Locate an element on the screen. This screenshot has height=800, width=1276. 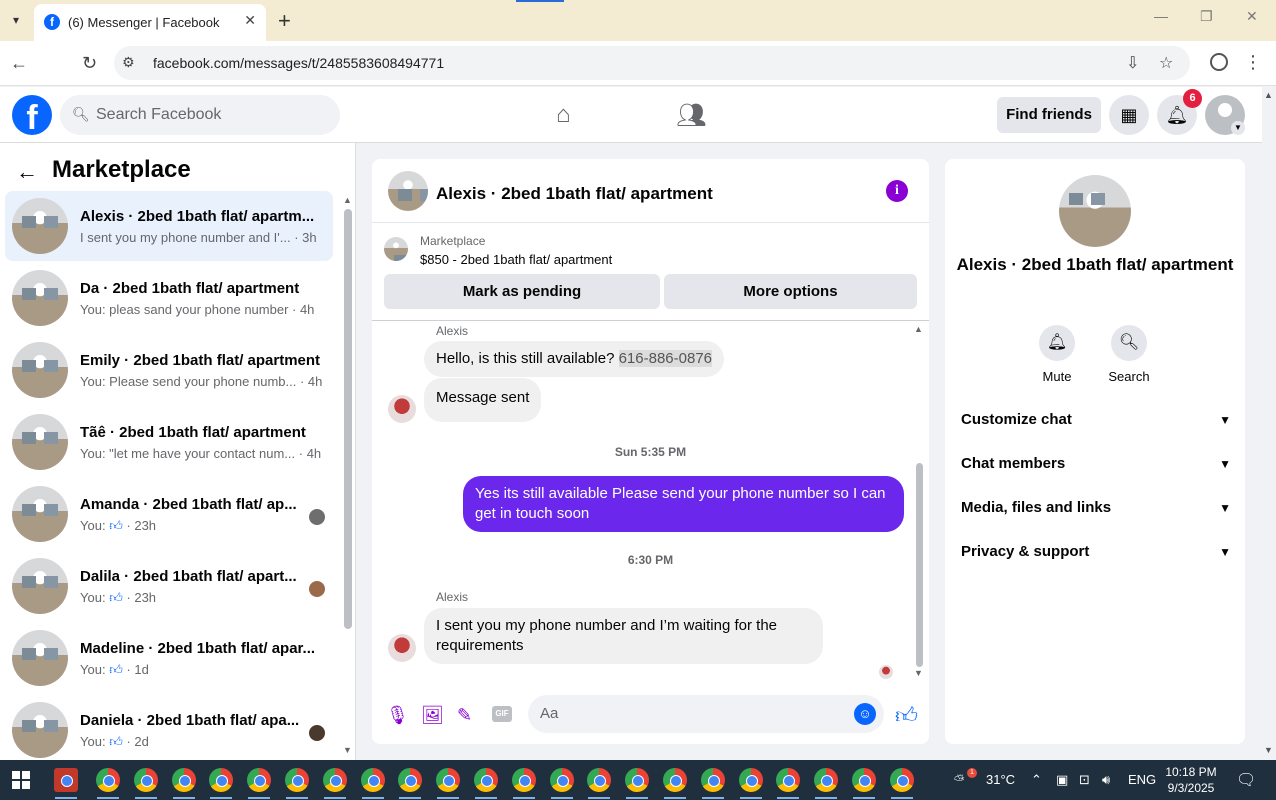
phone-number: 616-886-0876 is located at coordinates (665, 358).